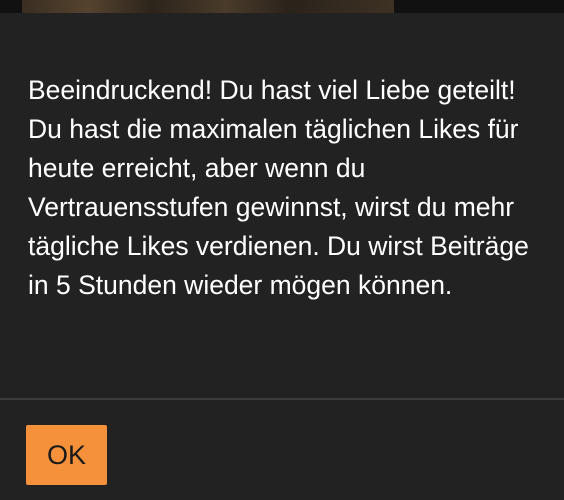  I want to click on dialog-divider, so click(282, 399).